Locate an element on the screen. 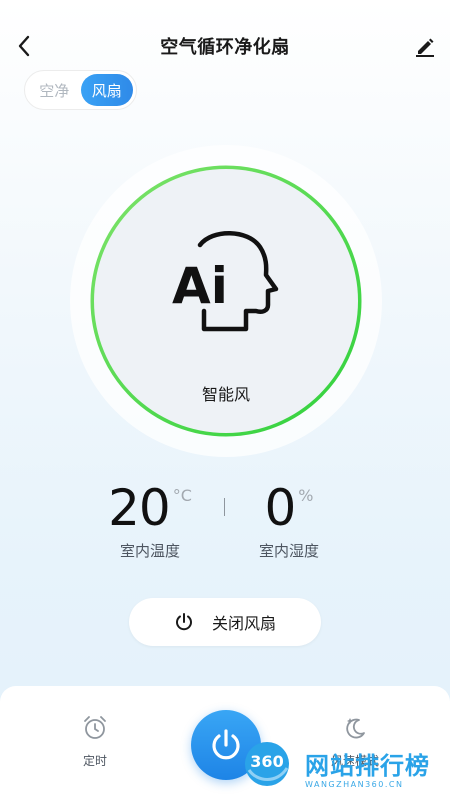  humidity-unit: % is located at coordinates (306, 495).